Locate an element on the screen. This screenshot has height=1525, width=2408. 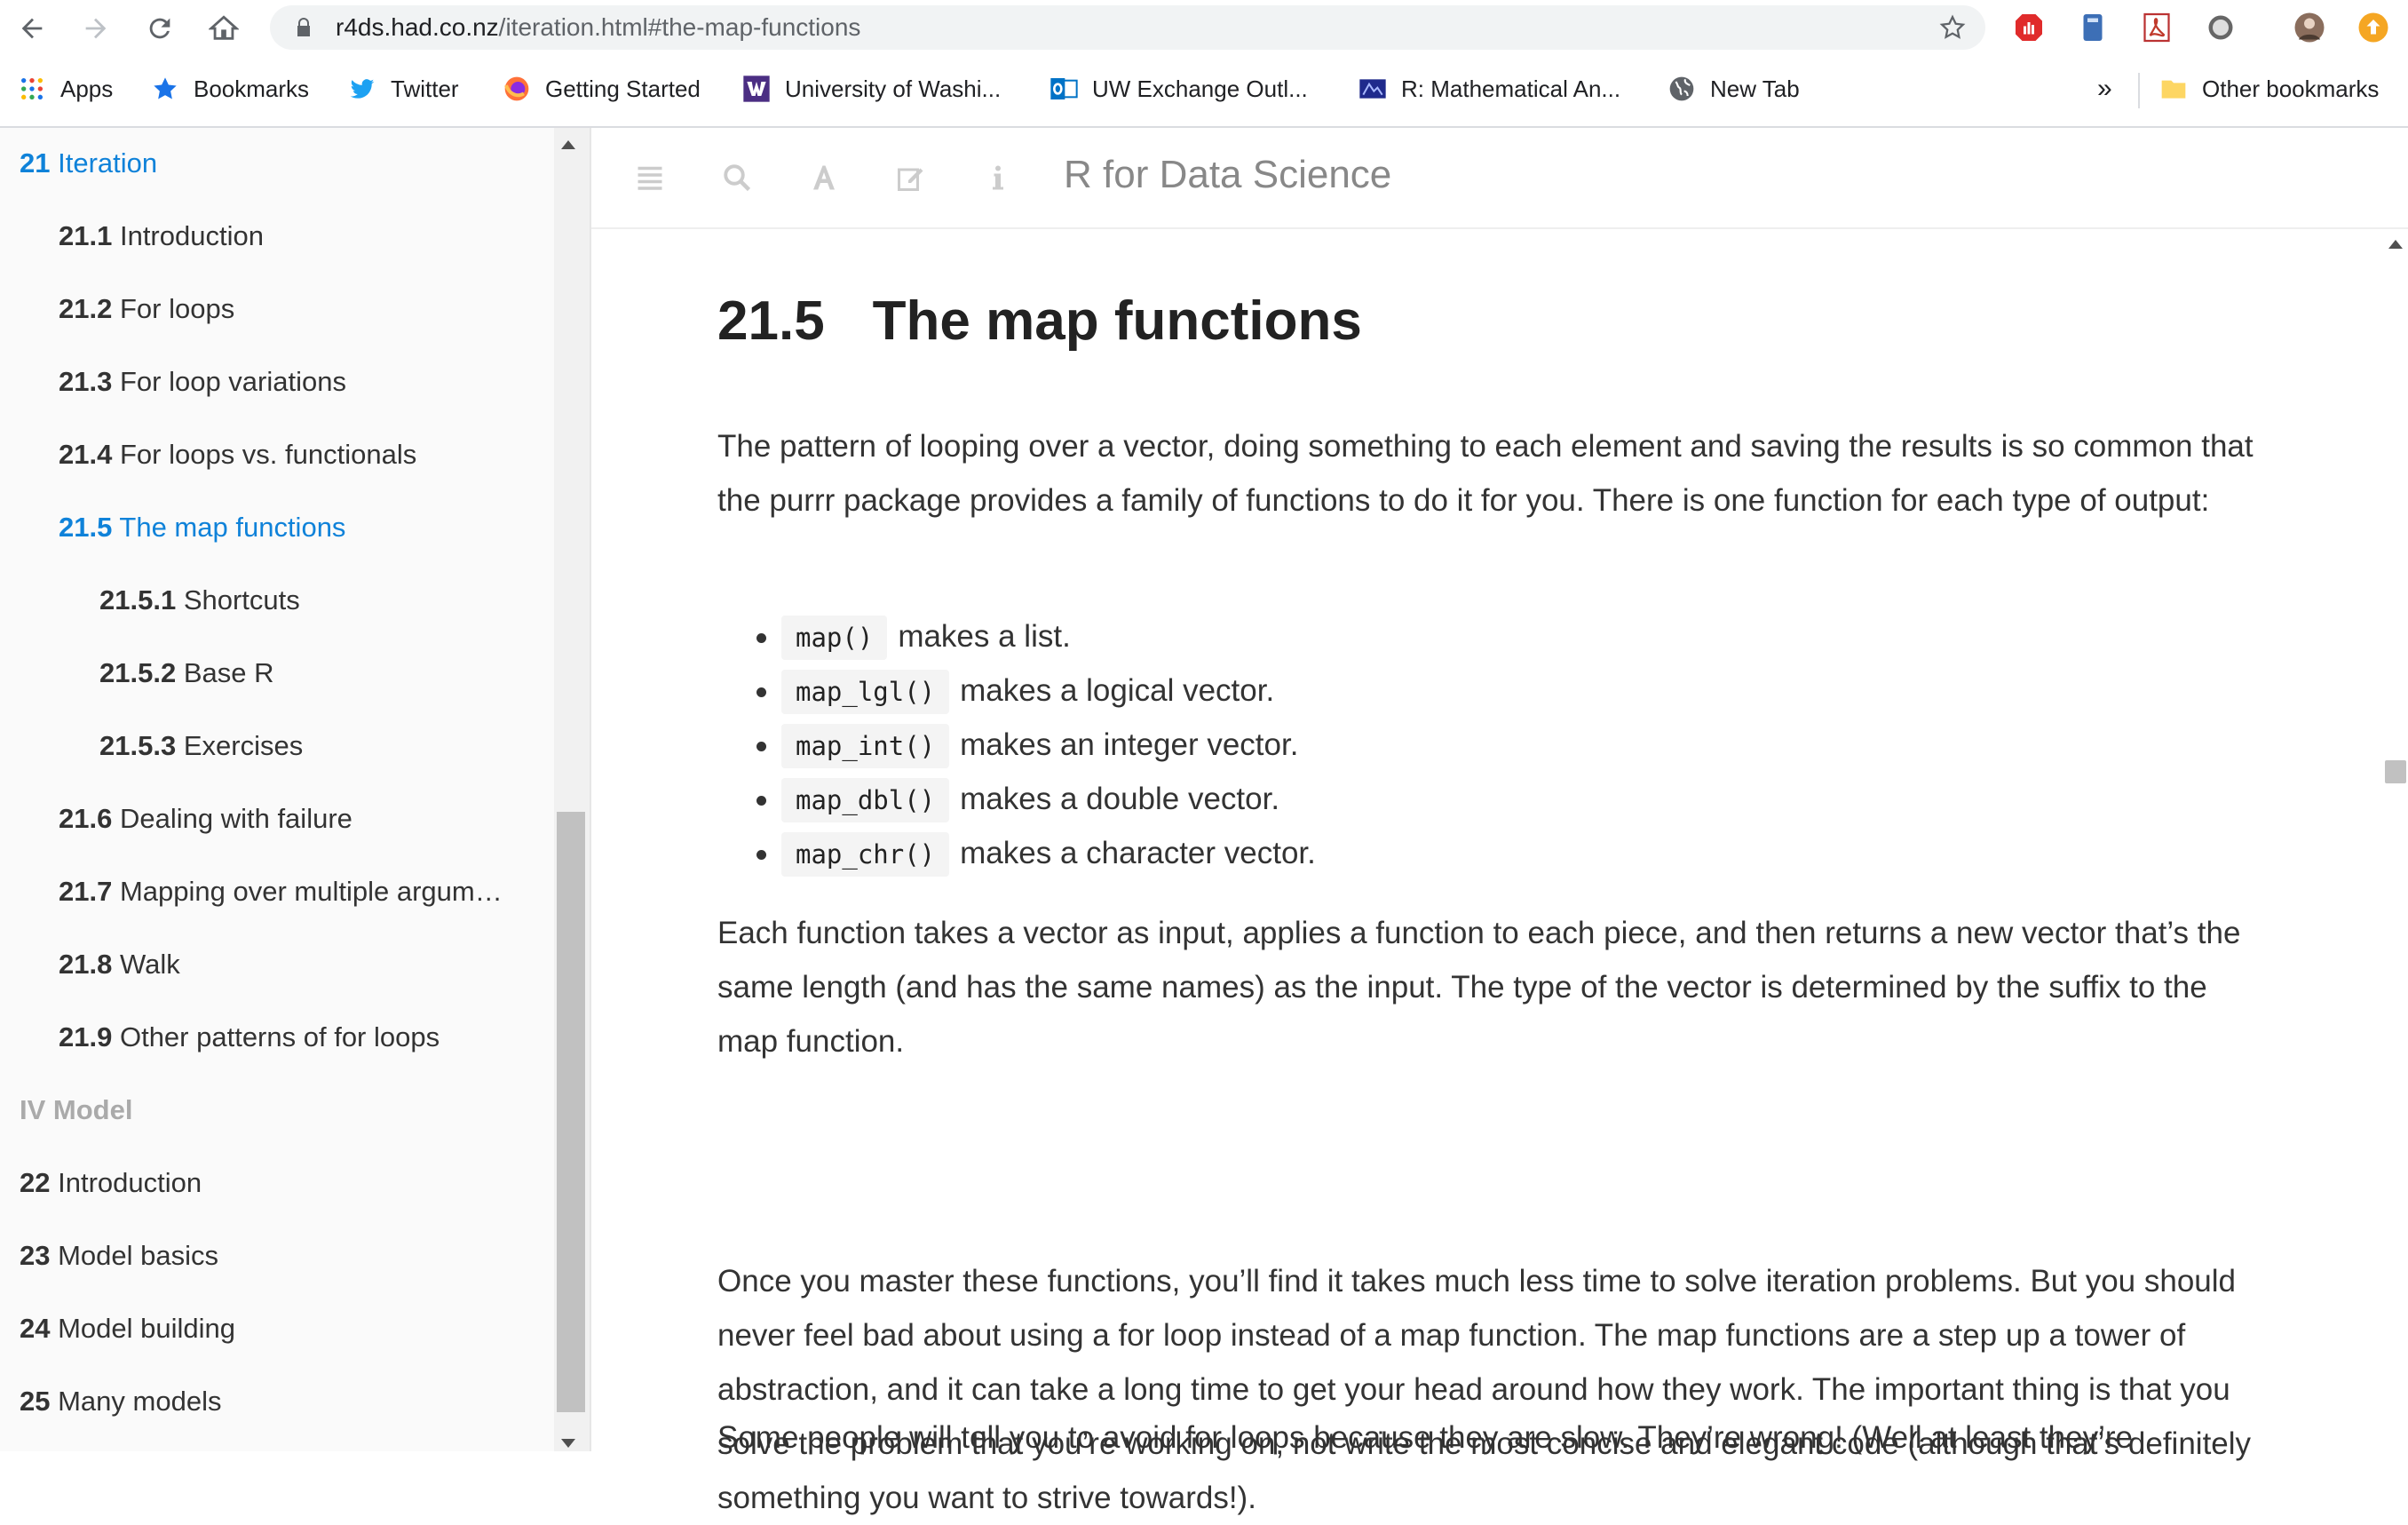
url-host: r4ds.had.co.nz is located at coordinates (417, 27).